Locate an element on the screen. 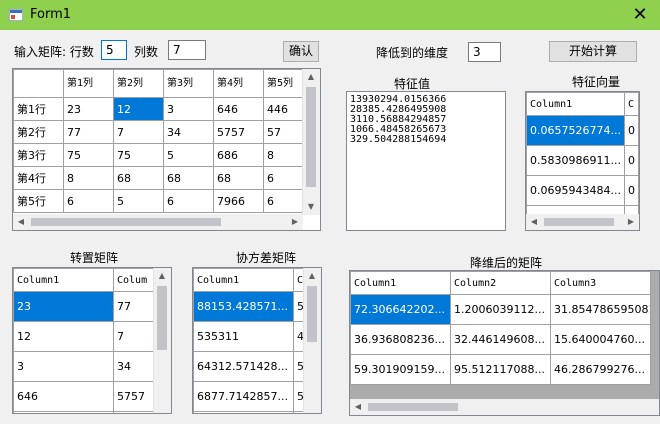  matrix-cell: 75 is located at coordinates (88, 155).